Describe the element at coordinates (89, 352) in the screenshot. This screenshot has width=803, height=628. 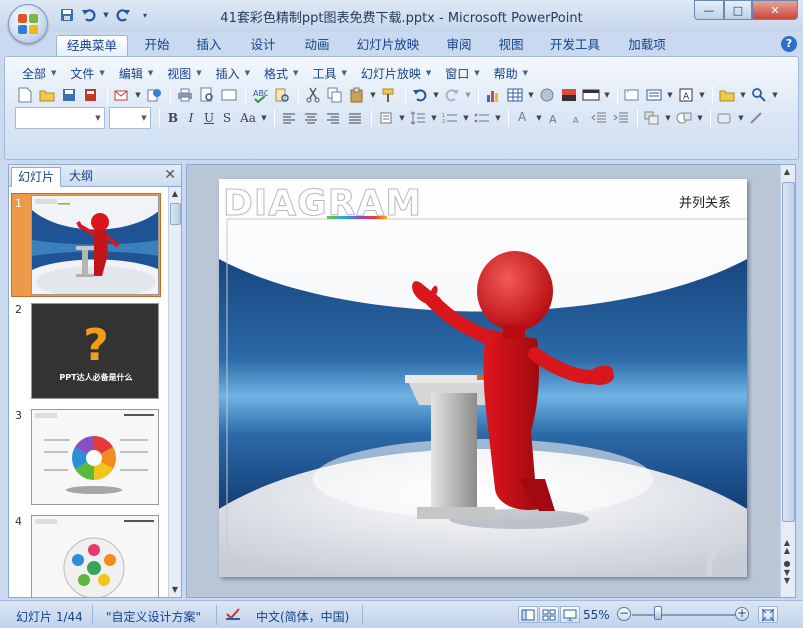
I see `slide-thumbnail-2: 2 ? PPT达人必备是什么` at that location.